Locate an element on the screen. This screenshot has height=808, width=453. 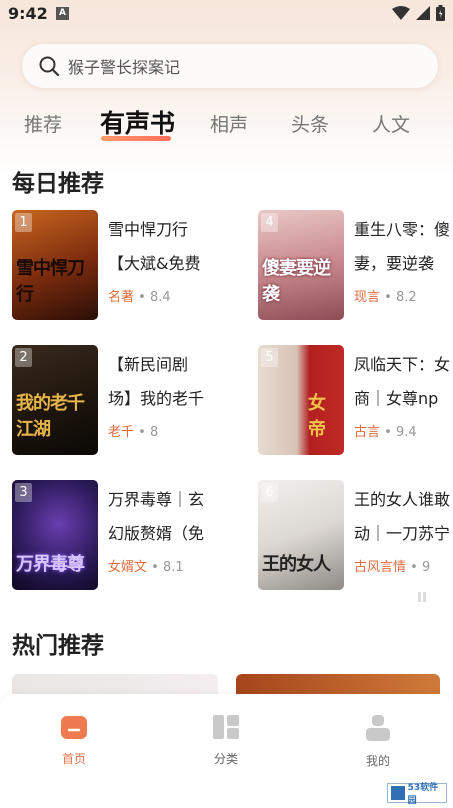
book-meta: 古风言情 • 9 is located at coordinates (392, 567).